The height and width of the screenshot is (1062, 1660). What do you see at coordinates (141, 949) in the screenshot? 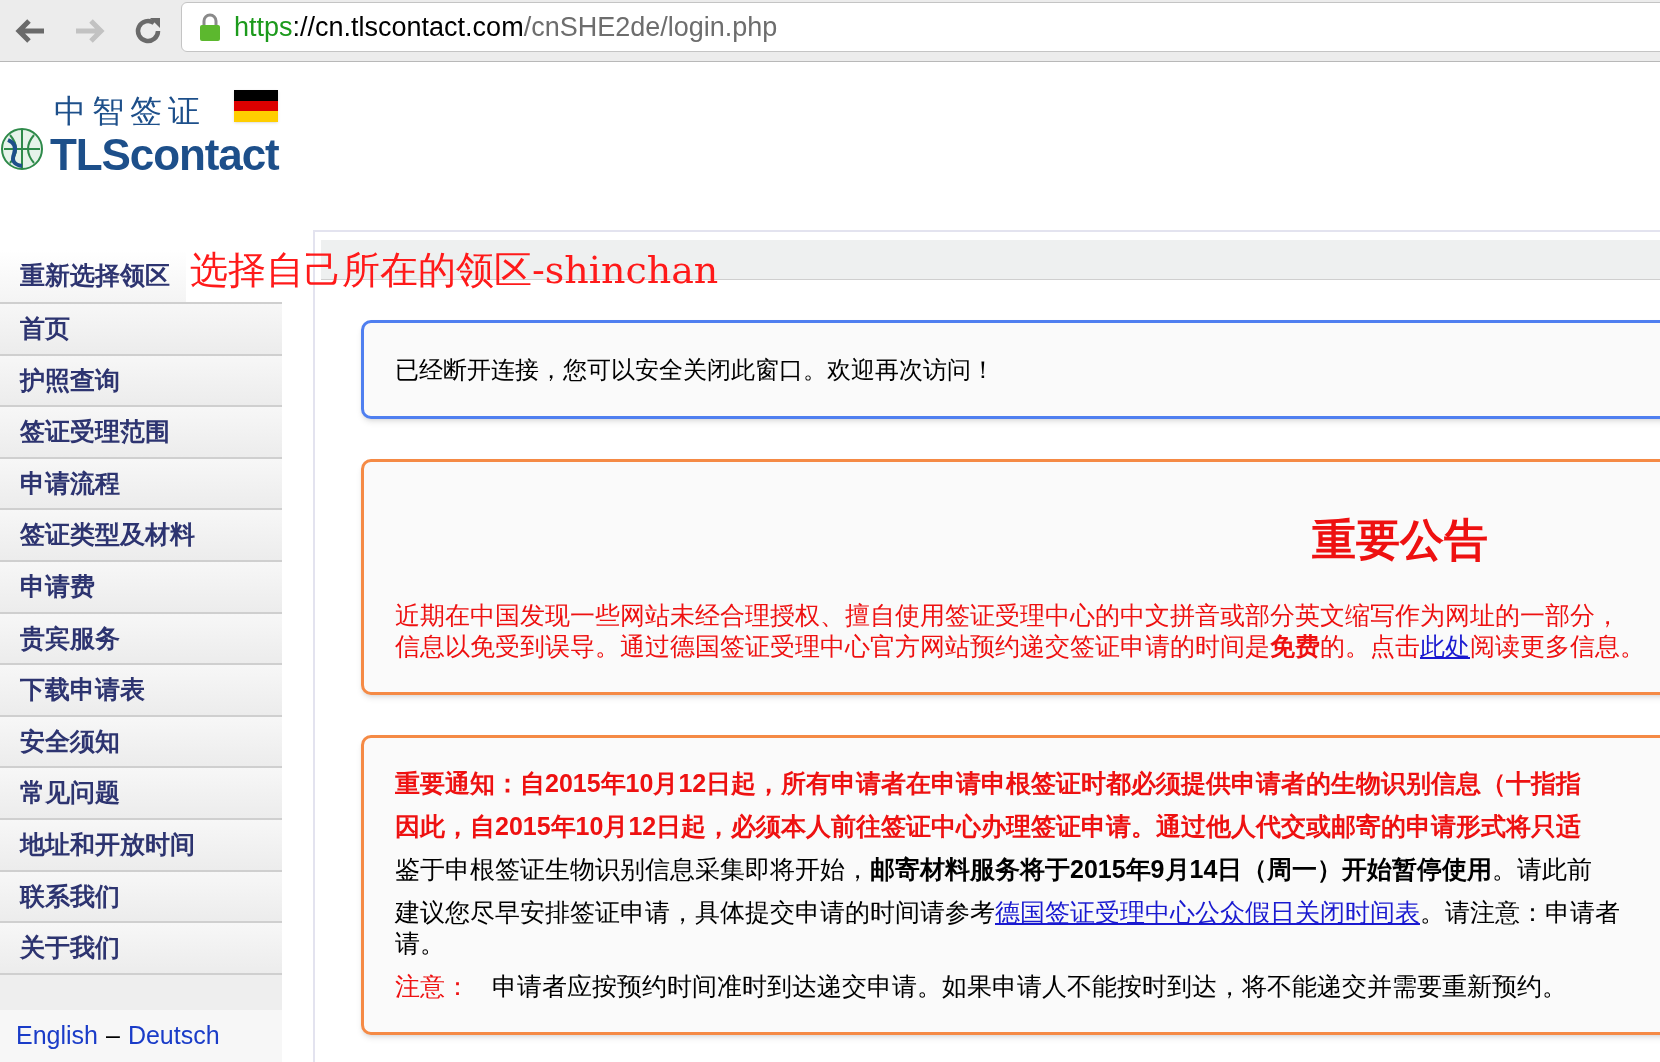
I see `sidebar-item: 关于我们` at bounding box center [141, 949].